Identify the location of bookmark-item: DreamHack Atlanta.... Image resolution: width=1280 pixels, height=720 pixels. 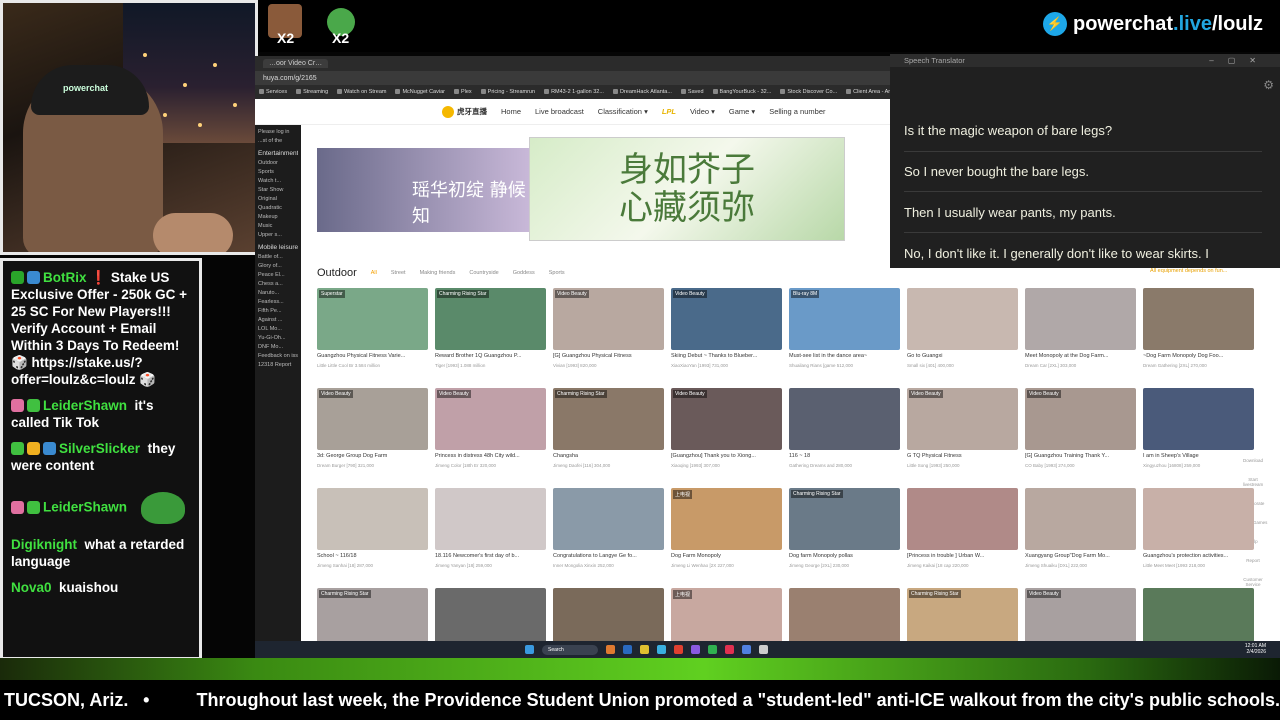
(642, 92).